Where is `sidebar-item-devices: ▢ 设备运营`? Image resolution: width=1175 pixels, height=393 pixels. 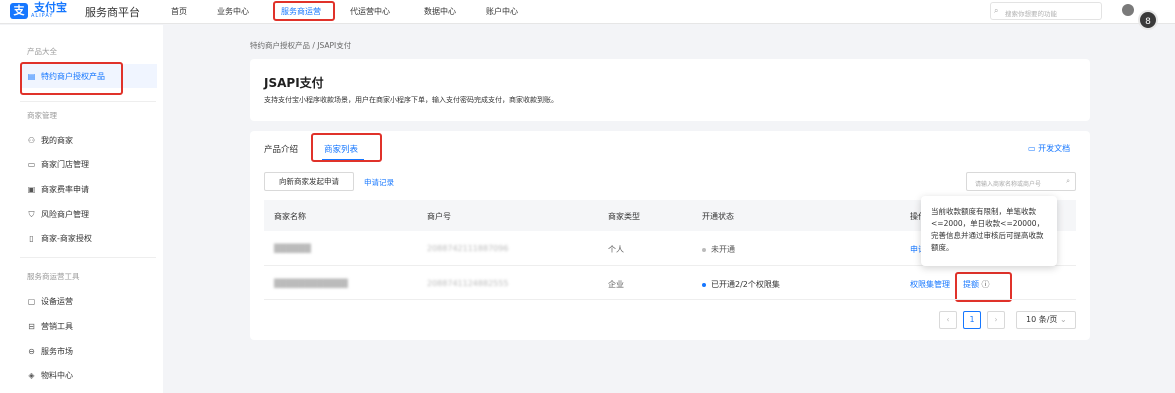
sidebar-item-devices: ▢ 设备运营 is located at coordinates (50, 301).